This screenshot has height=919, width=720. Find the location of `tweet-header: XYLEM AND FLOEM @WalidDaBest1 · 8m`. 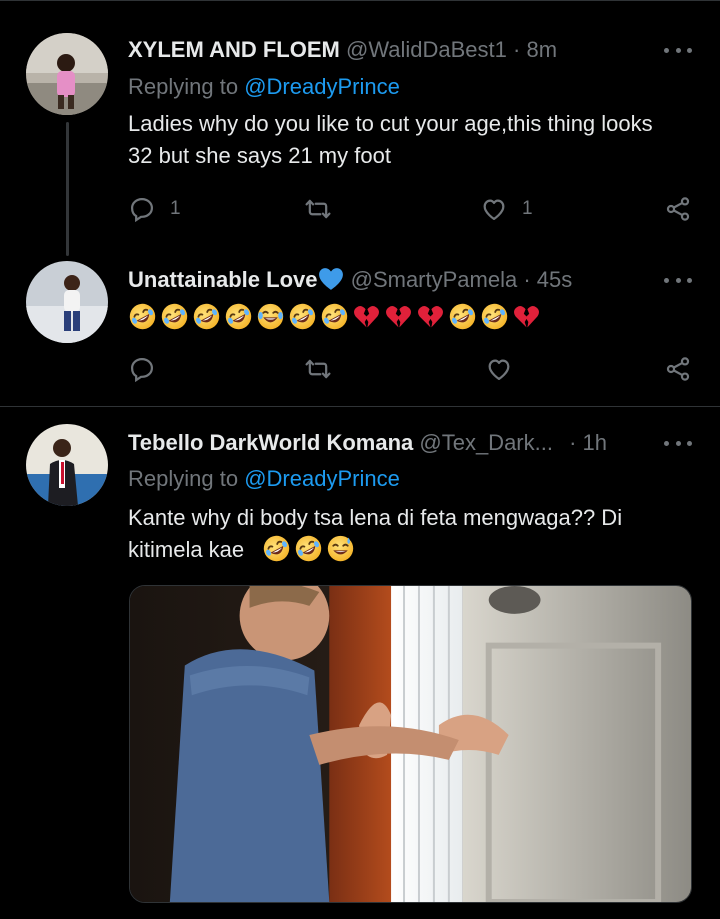

tweet-header: XYLEM AND FLOEM @WalidDaBest1 · 8m is located at coordinates (342, 50).